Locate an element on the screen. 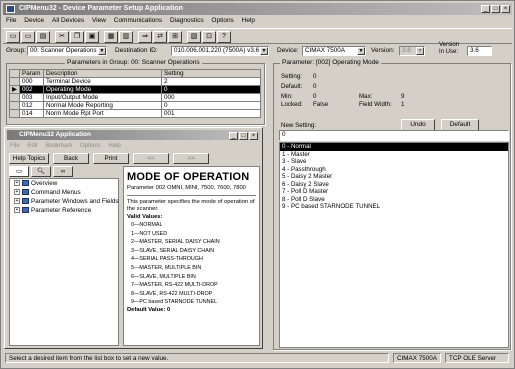 This screenshot has width=515, height=369. new-setting-input: 0 is located at coordinates (394, 135).